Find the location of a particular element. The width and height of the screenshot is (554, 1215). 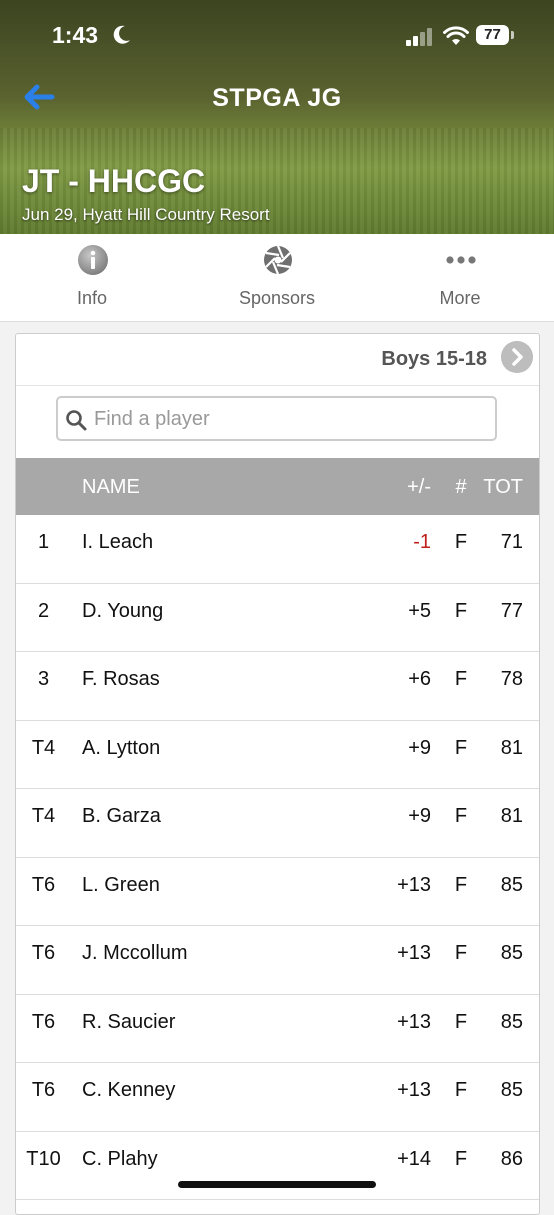

player-name: R. Saucier is located at coordinates (129, 1021).